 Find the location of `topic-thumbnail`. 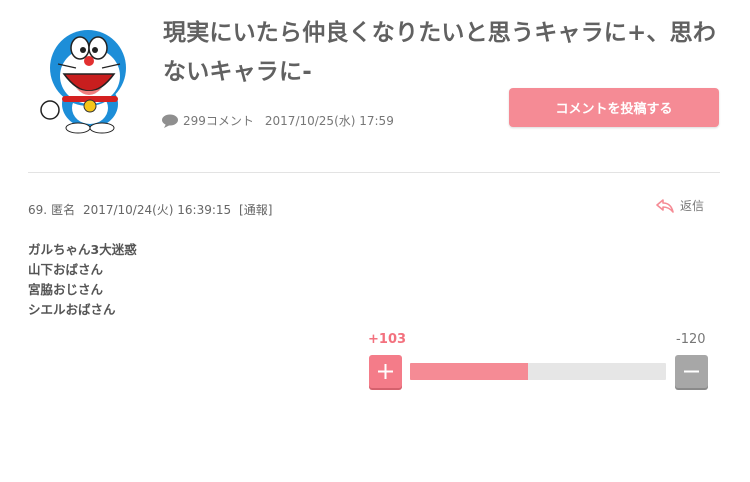

topic-thumbnail is located at coordinates (87, 75).